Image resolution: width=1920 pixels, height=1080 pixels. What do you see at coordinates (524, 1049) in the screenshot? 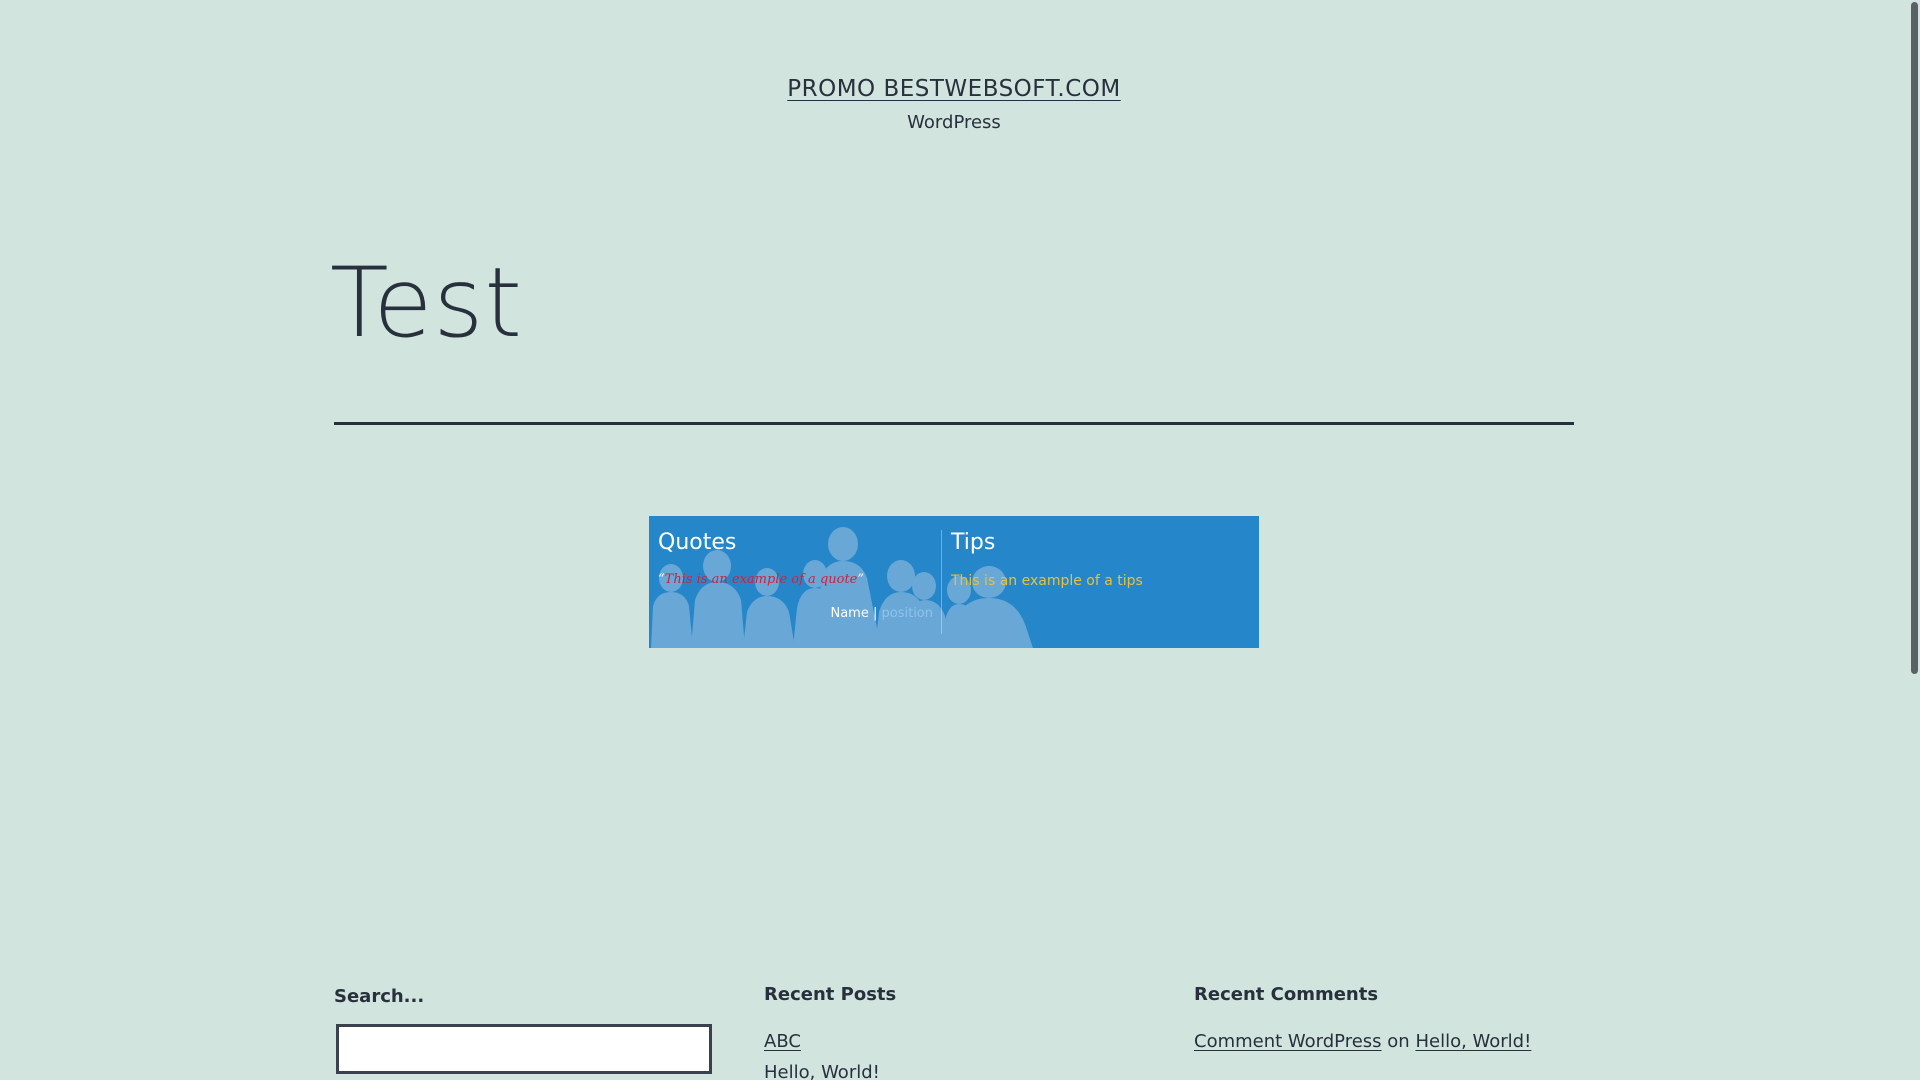
I see `search-input` at bounding box center [524, 1049].